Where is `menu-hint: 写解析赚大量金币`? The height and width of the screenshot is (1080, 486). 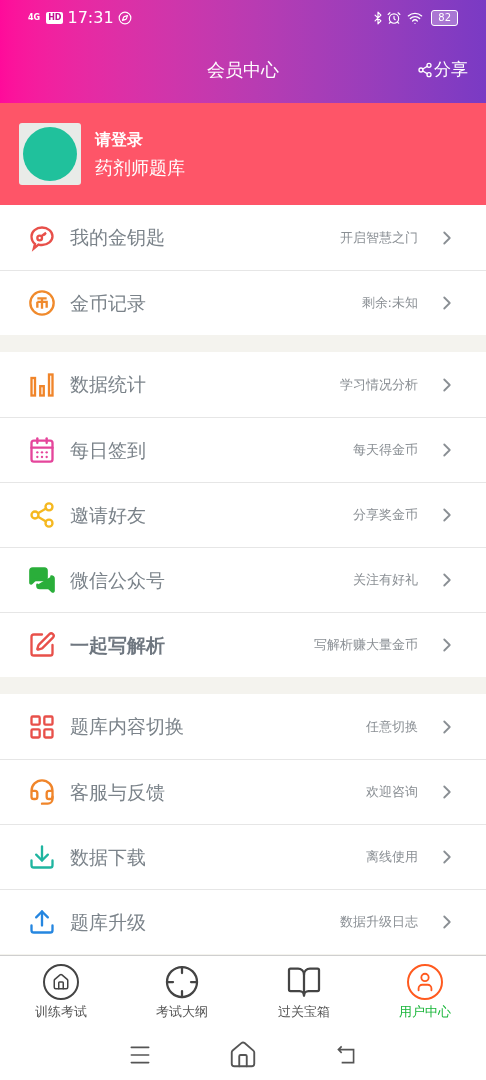 menu-hint: 写解析赚大量金币 is located at coordinates (366, 645).